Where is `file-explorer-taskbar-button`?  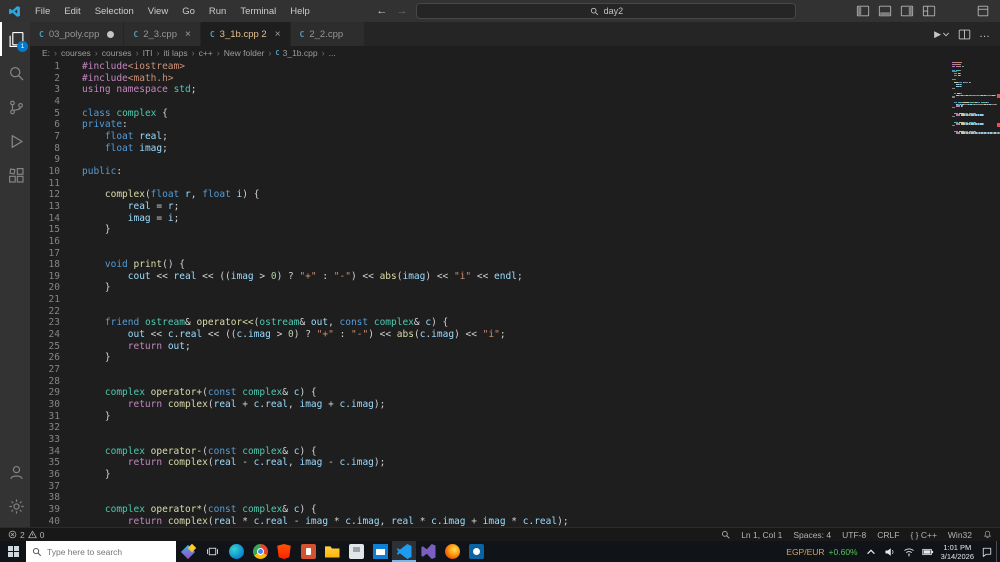 file-explorer-taskbar-button is located at coordinates (332, 551).